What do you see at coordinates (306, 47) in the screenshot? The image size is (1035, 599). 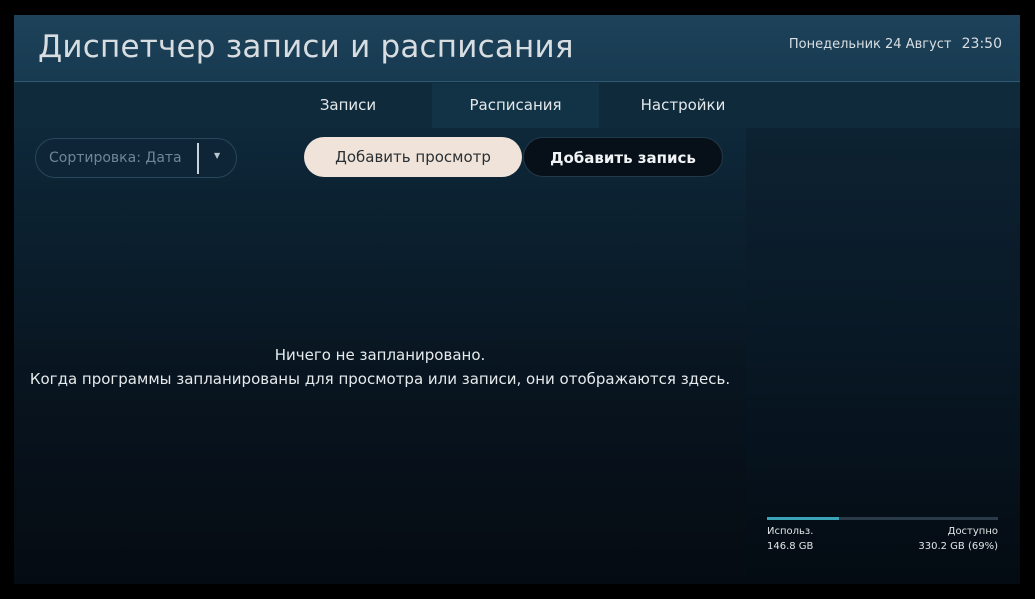 I see `page-title: Диспетчер записи и расписания` at bounding box center [306, 47].